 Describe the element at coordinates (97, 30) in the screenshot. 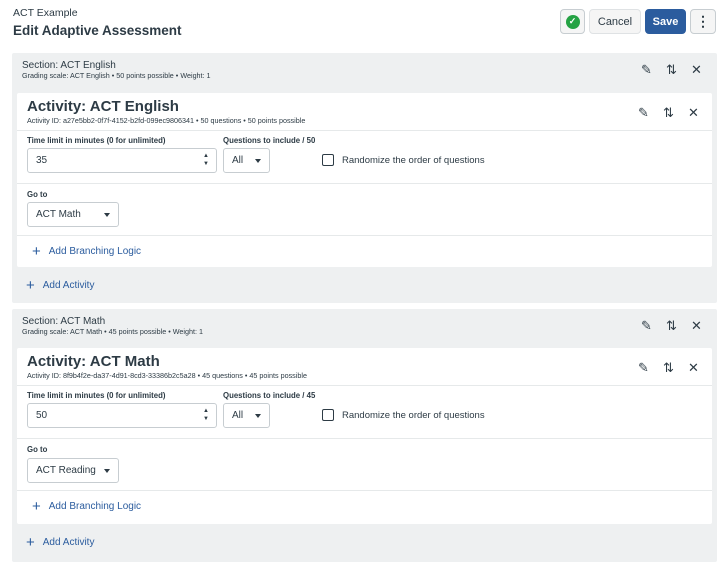

I see `page-title: Edit Adaptive Assessment` at that location.